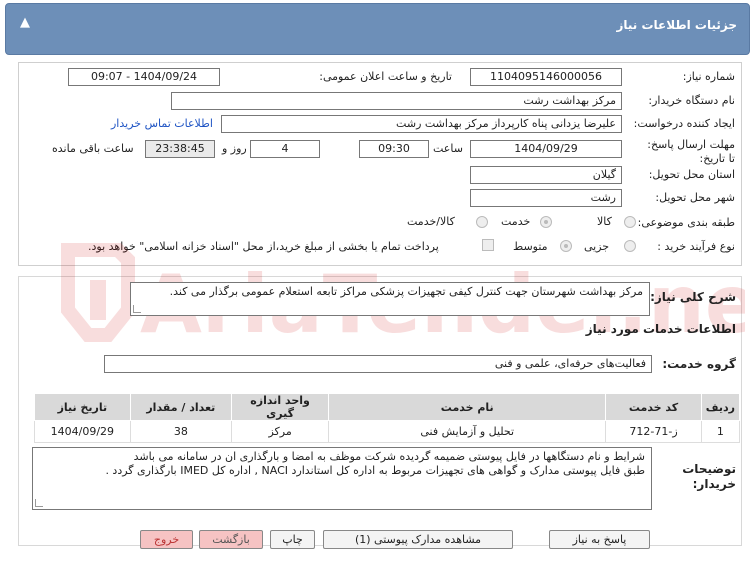 The height and width of the screenshot is (566, 755). What do you see at coordinates (467, 407) in the screenshot?
I see `col-service-name: نام خدمت` at bounding box center [467, 407].